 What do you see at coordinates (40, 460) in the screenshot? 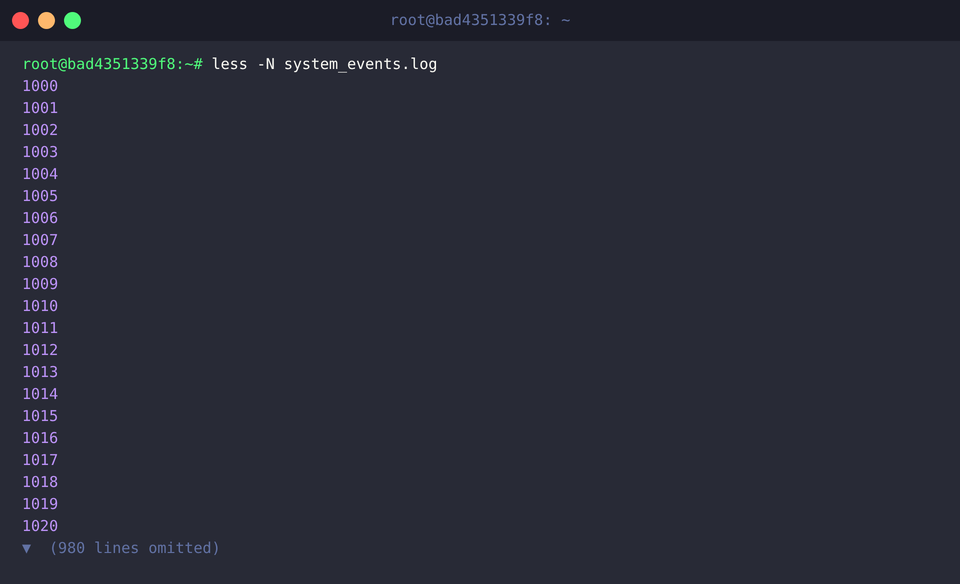
I see `line-number: 1017` at bounding box center [40, 460].